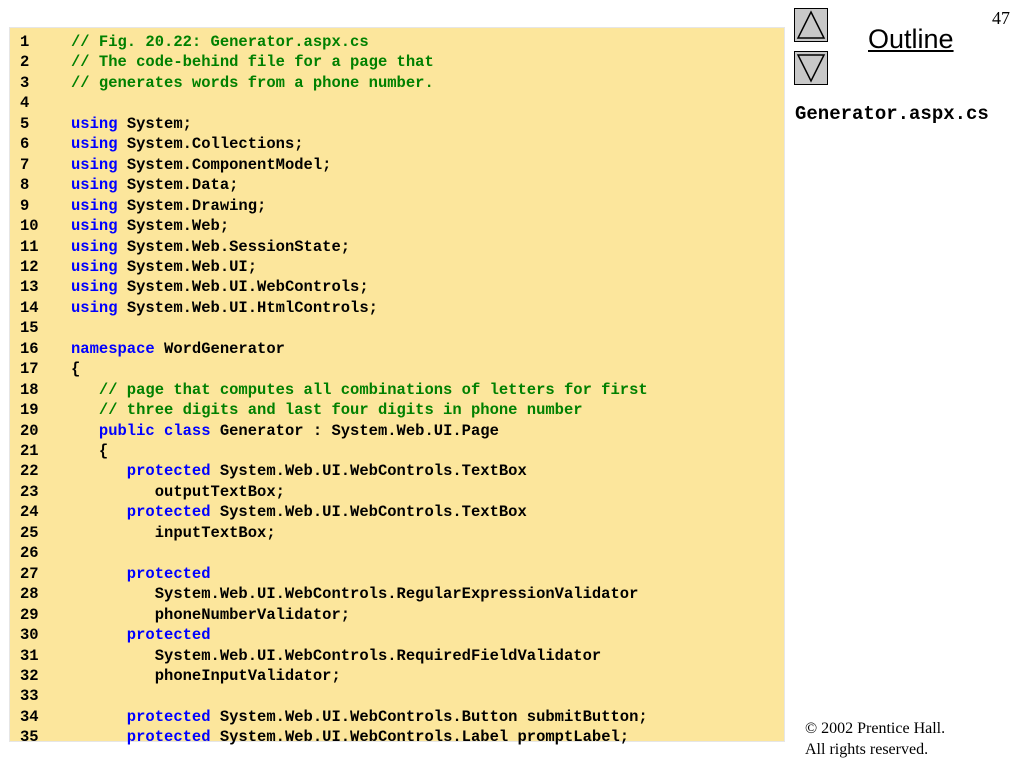 The width and height of the screenshot is (1024, 768). Describe the element at coordinates (29, 696) in the screenshot. I see `line-number: 33` at that location.